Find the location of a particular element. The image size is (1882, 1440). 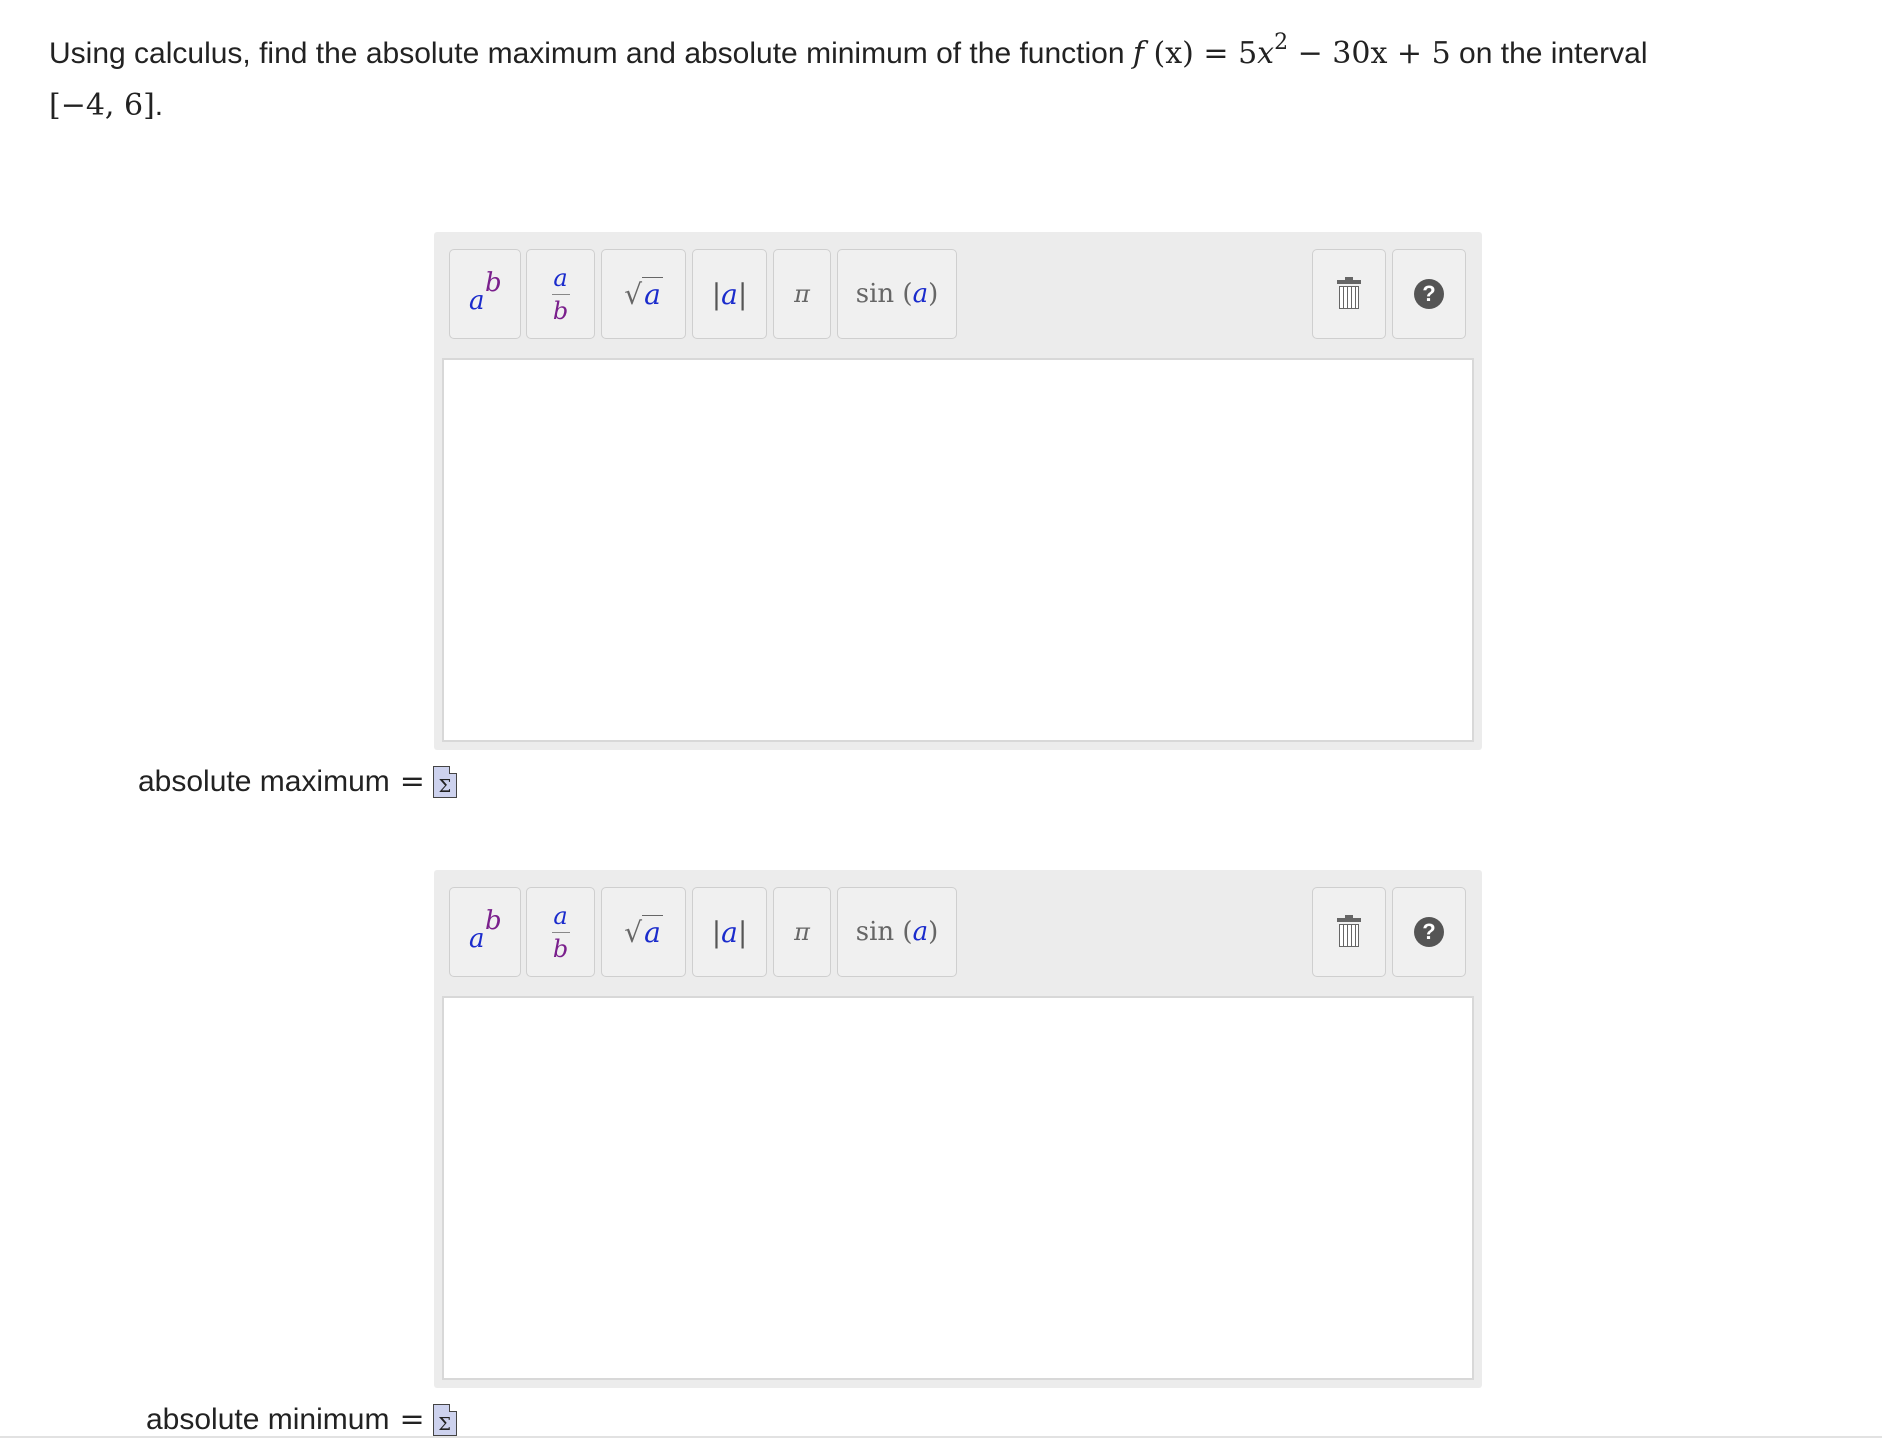

answer-input-min is located at coordinates (958, 1188).